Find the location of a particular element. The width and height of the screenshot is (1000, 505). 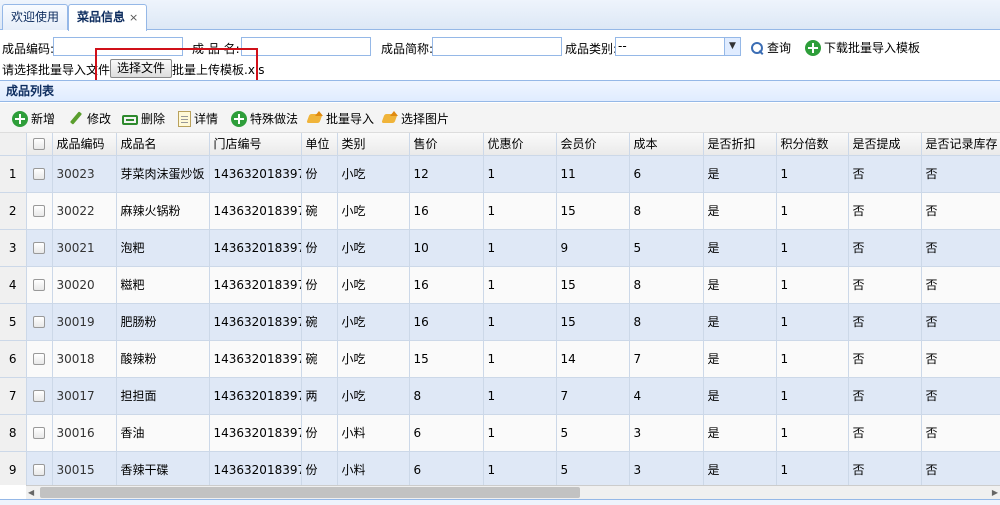

product-category-label: 成品类别: is located at coordinates (591, 49).